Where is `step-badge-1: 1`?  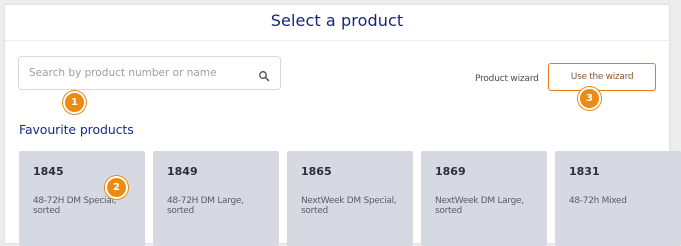
step-badge-1: 1 is located at coordinates (74, 102).